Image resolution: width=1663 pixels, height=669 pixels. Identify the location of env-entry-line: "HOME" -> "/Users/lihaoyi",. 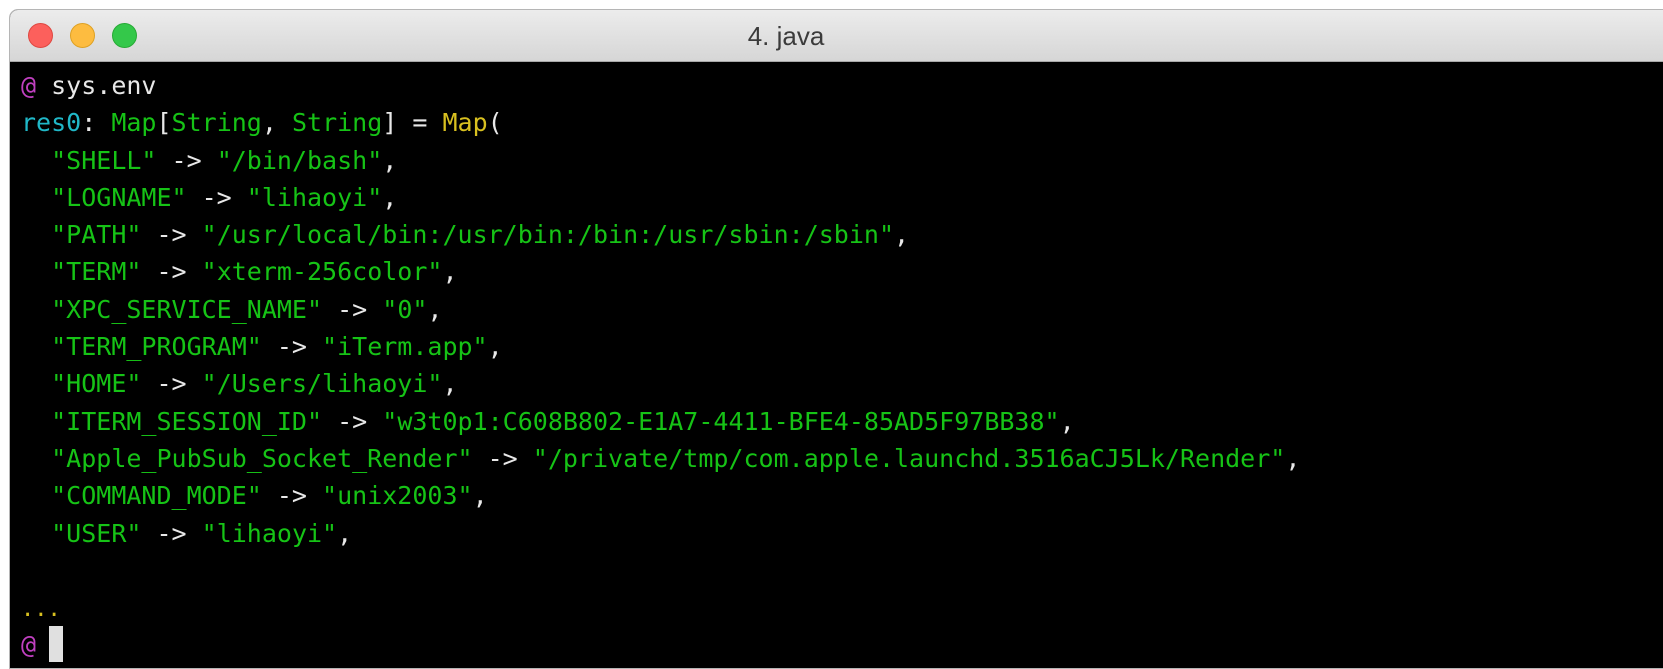
(842, 383).